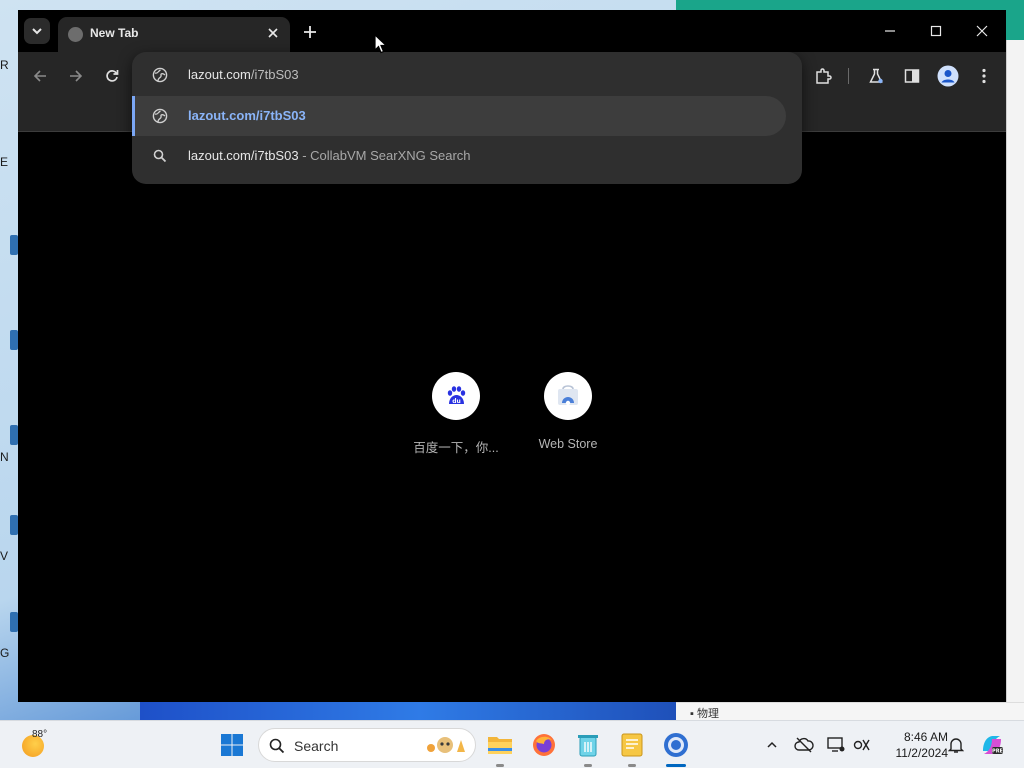 This screenshot has width=1024, height=768. What do you see at coordinates (9, 556) in the screenshot?
I see `desktop-icon-label: V` at bounding box center [9, 556].